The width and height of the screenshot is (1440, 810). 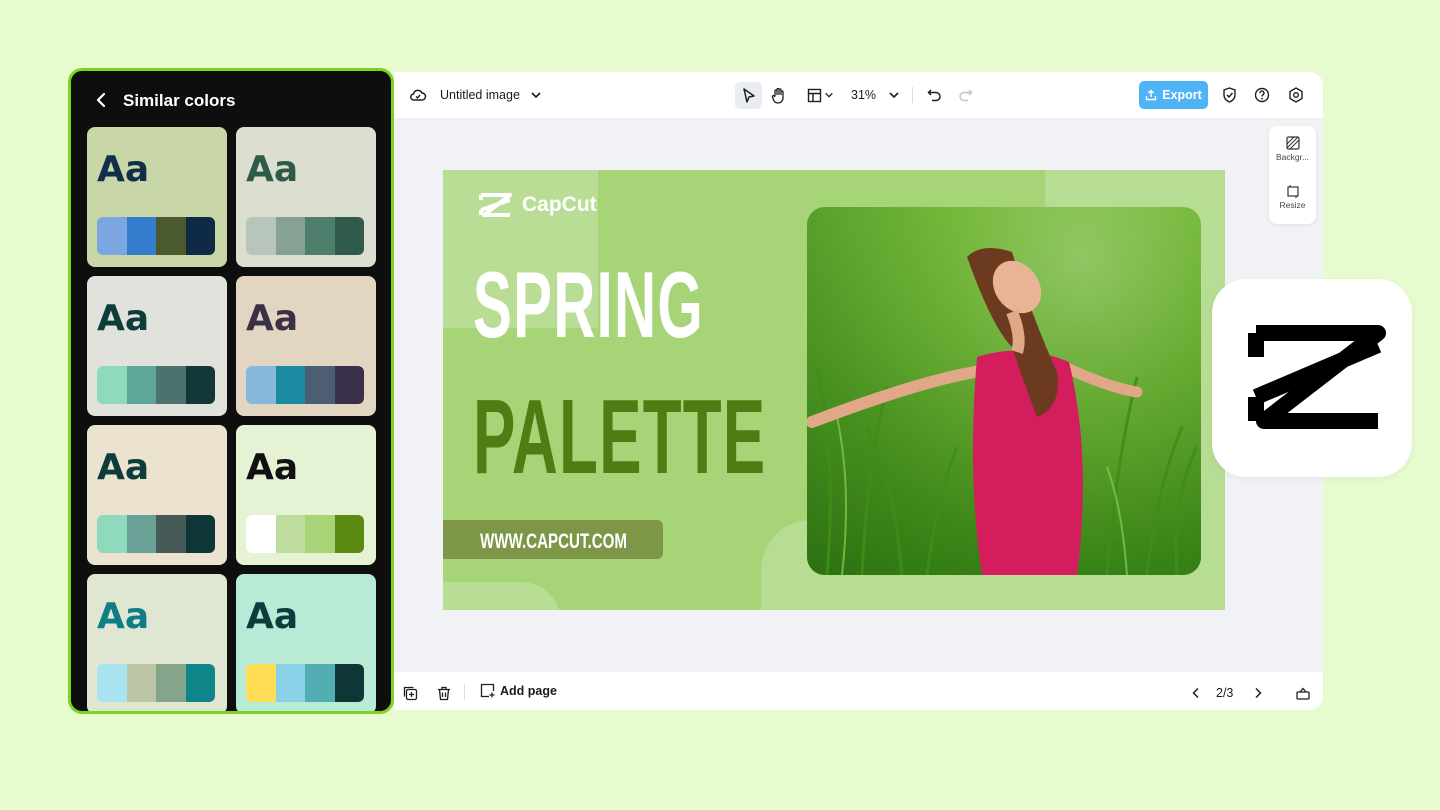 I want to click on export-button: Export, so click(x=1173, y=95).